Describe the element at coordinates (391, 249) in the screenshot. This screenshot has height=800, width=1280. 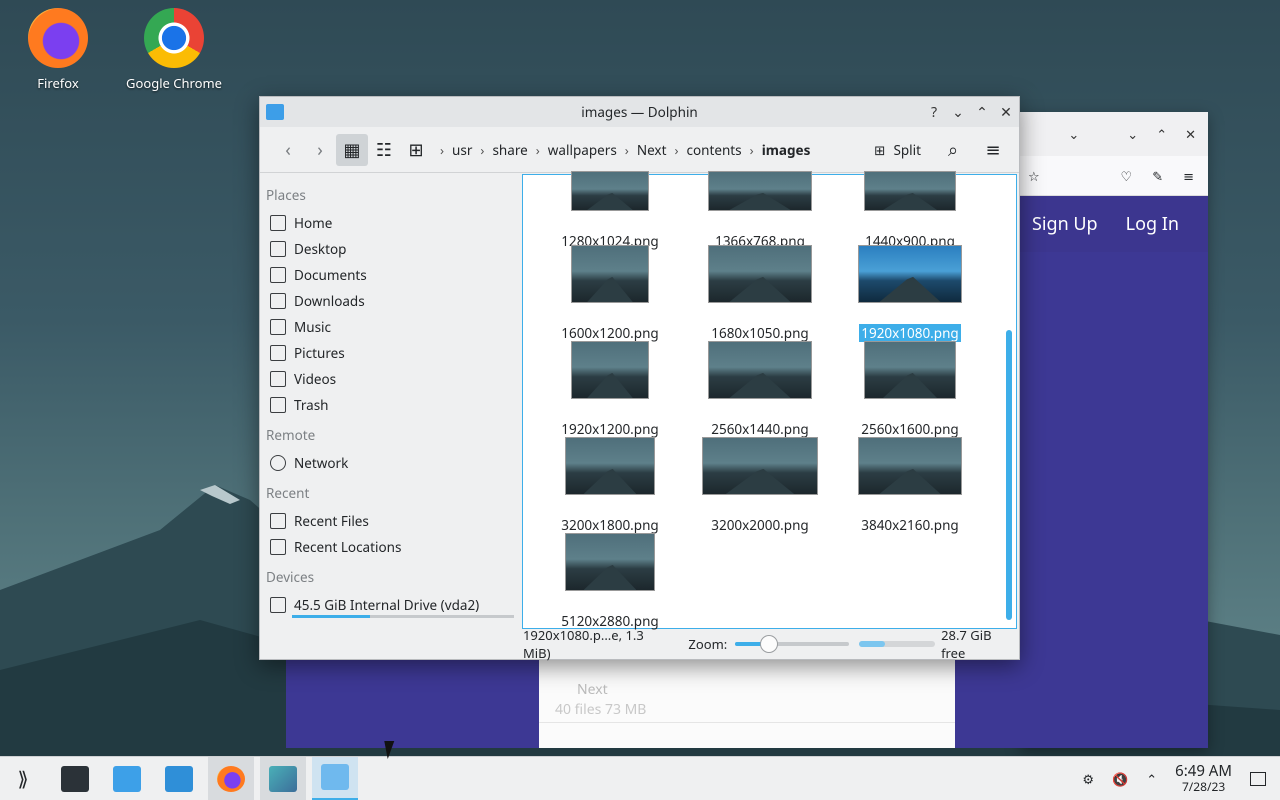
I see `places-item-desktop: Desktop` at that location.